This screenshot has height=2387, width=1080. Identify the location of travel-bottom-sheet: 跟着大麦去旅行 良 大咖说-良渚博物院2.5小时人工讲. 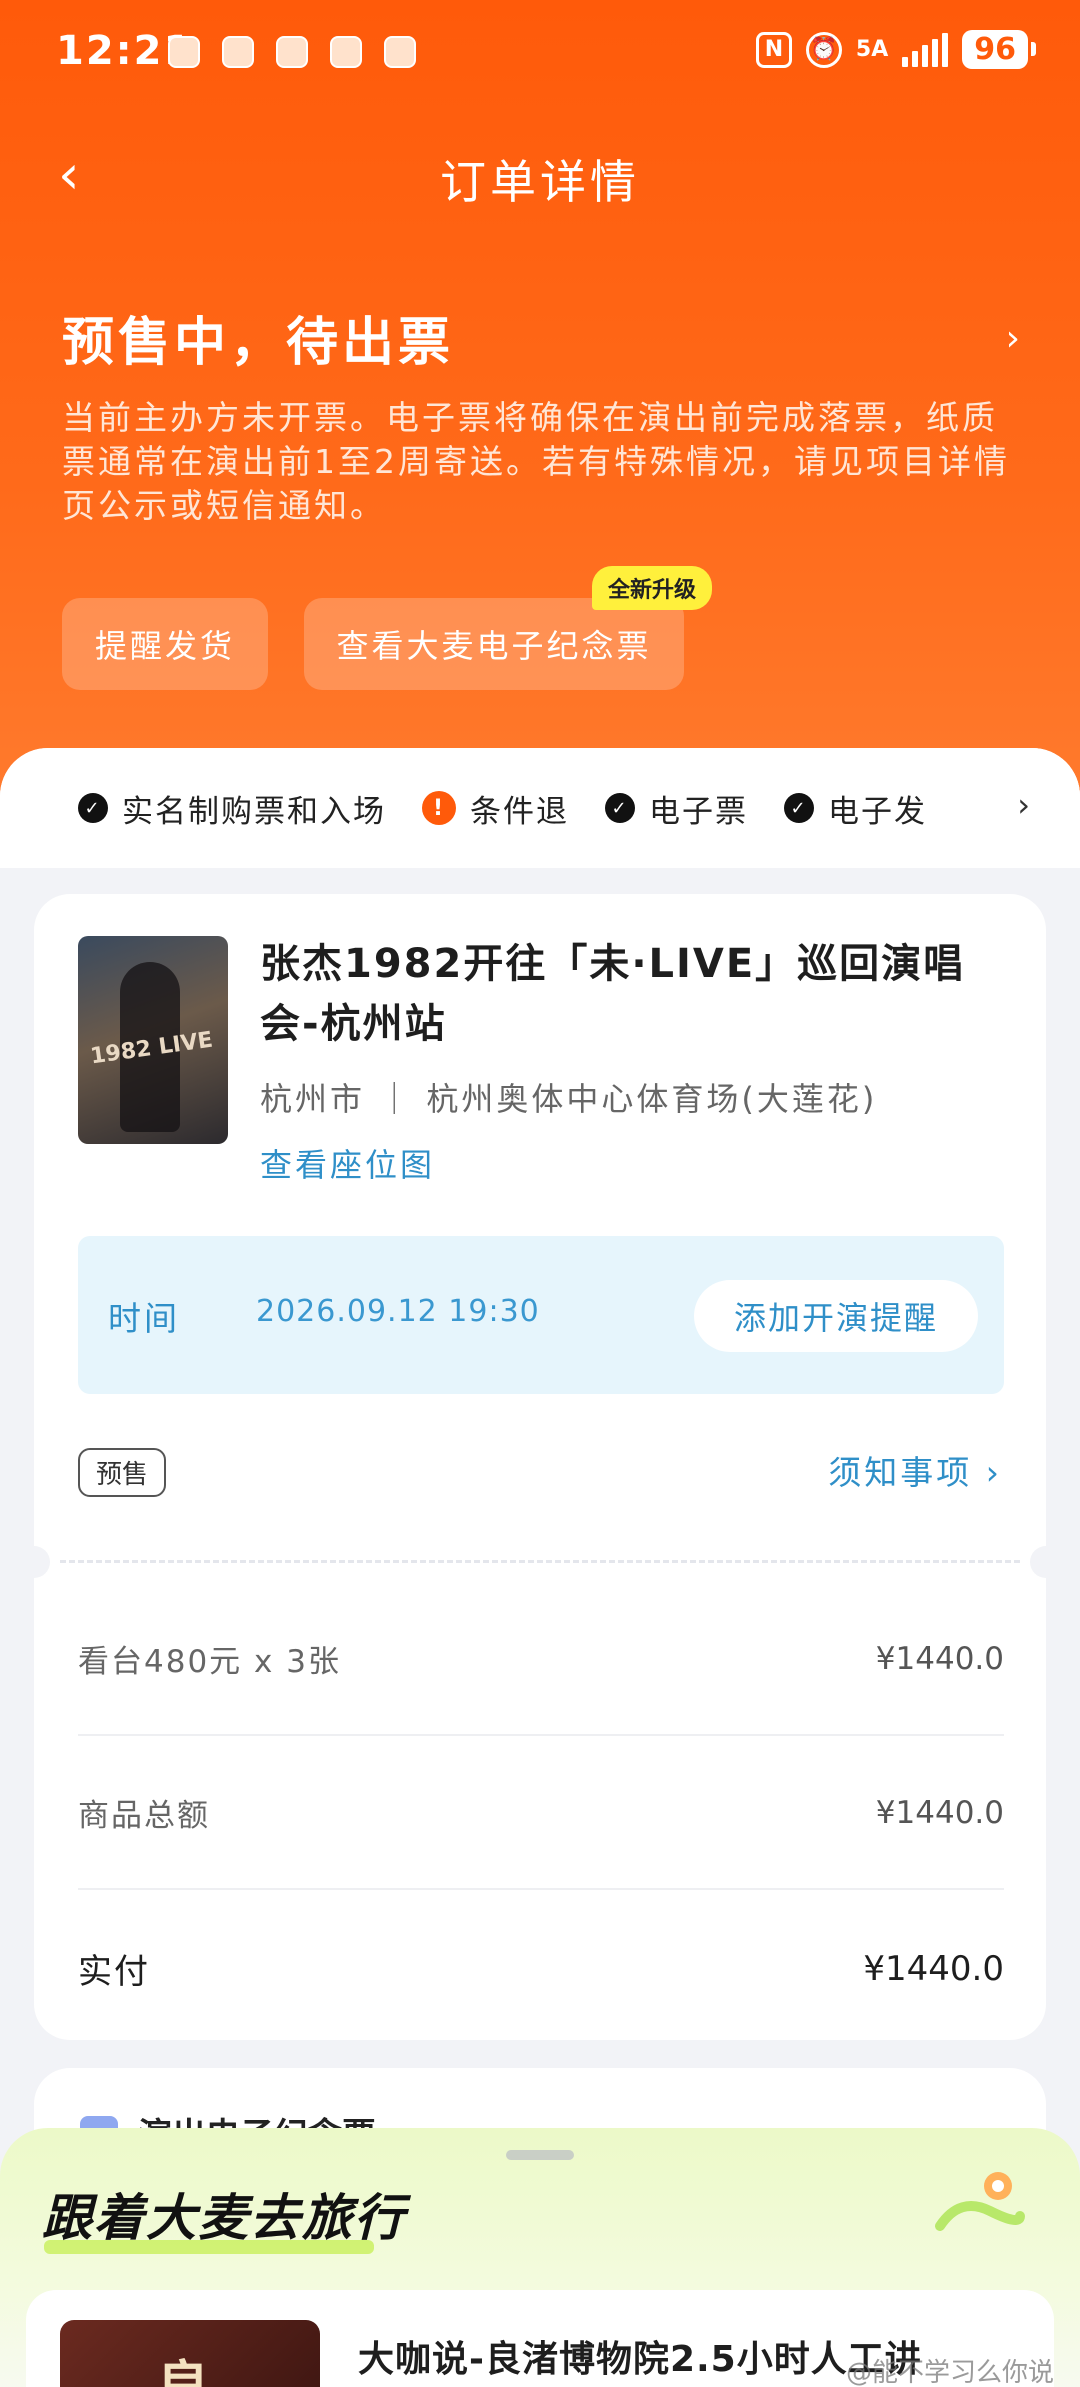
(540, 2257).